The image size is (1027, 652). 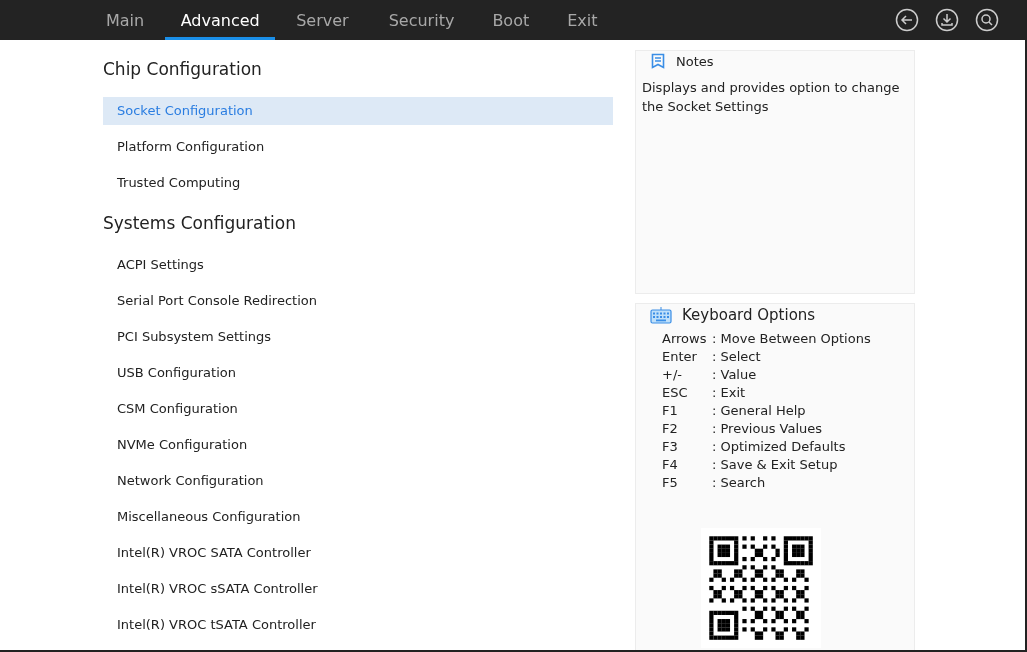 I want to click on menu-tab: Exit, so click(x=582, y=20).